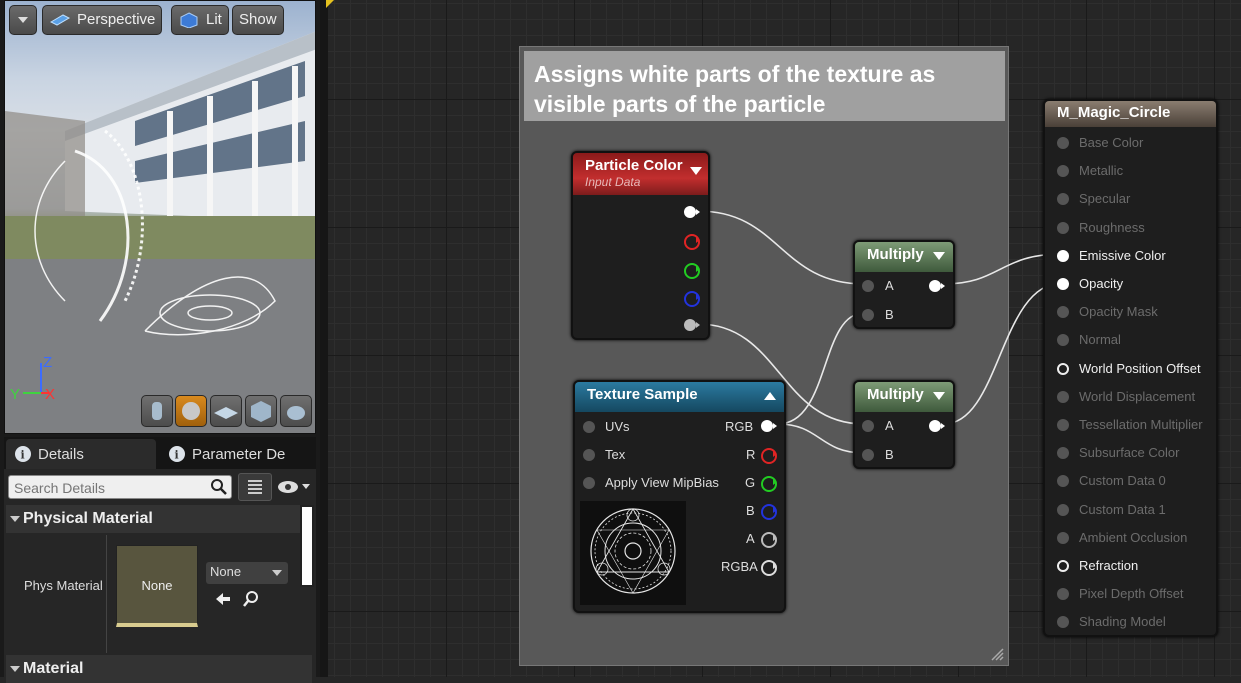 This screenshot has width=1241, height=683. Describe the element at coordinates (307, 546) in the screenshot. I see `details-scrollbar` at that location.